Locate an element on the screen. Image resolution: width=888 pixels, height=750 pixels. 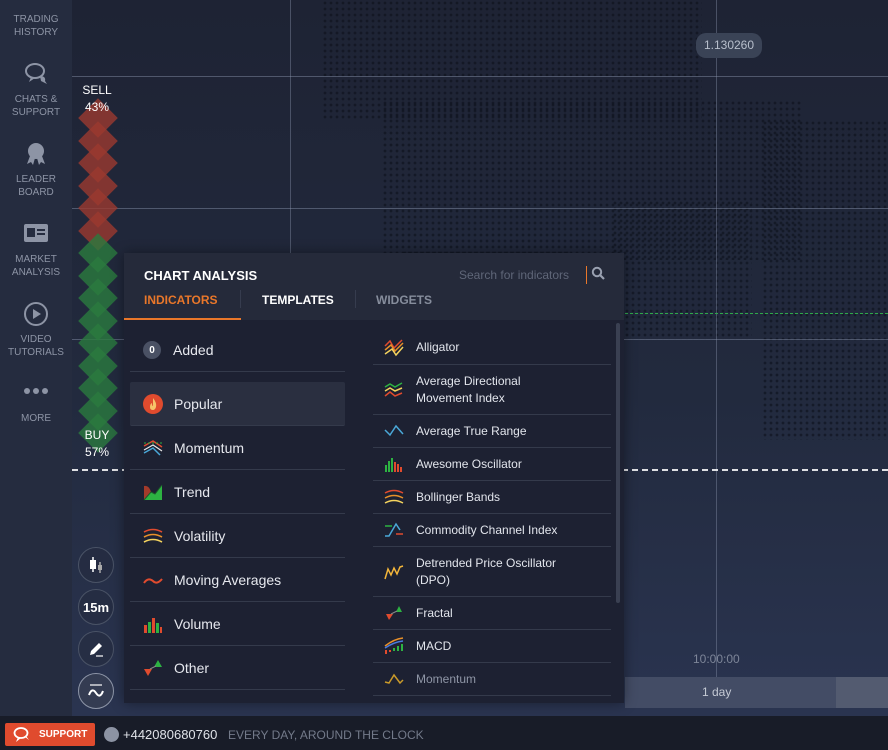
tab-divider is located at coordinates (355, 299).